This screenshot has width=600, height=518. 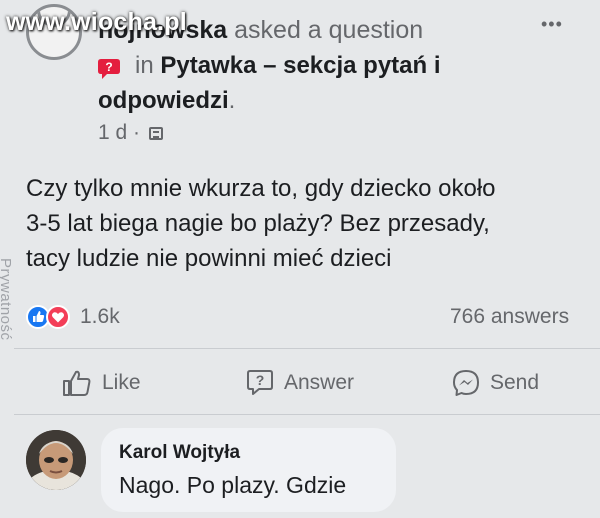 I want to click on reaction-count: 1.6k, so click(x=100, y=317).